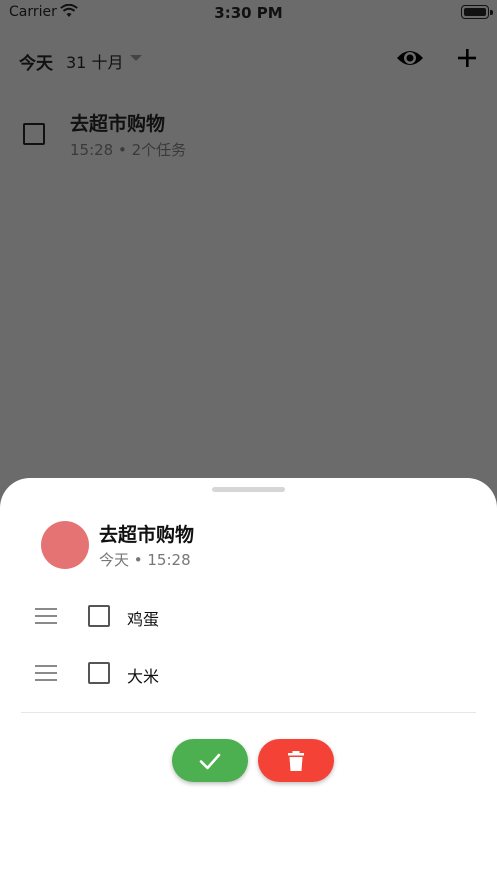 The height and width of the screenshot is (883, 497). I want to click on delete-button, so click(296, 760).